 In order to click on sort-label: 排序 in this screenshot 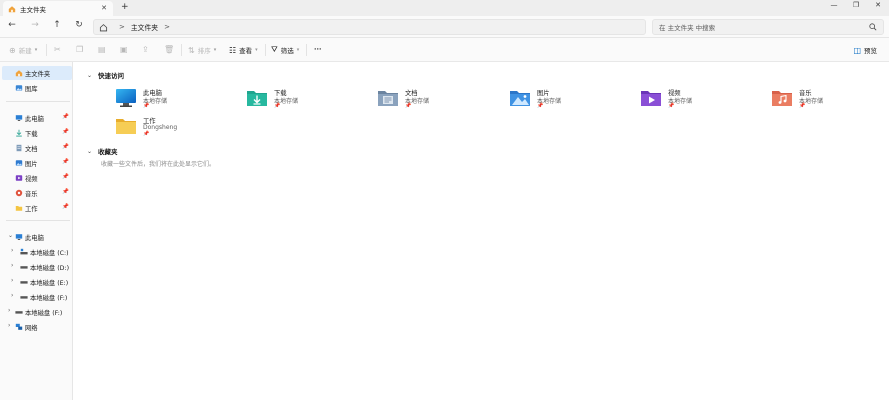, I will do `click(204, 51)`.